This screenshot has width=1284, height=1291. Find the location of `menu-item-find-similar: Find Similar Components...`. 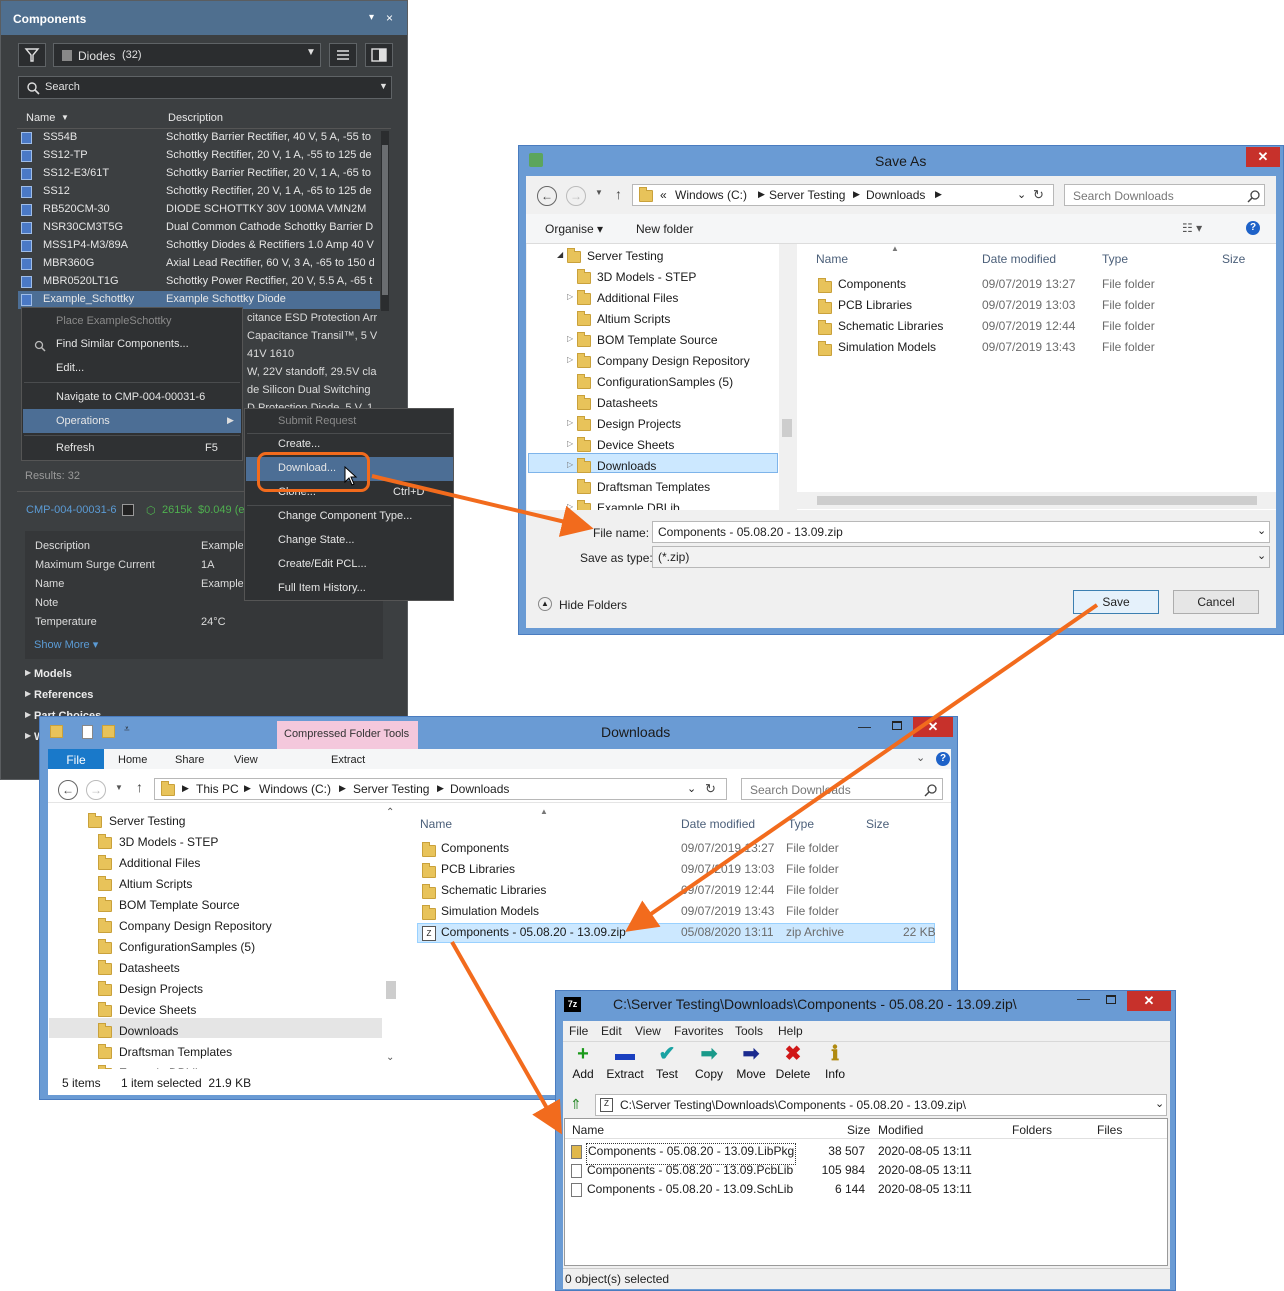

menu-item-find-similar: Find Similar Components... is located at coordinates (122, 344).